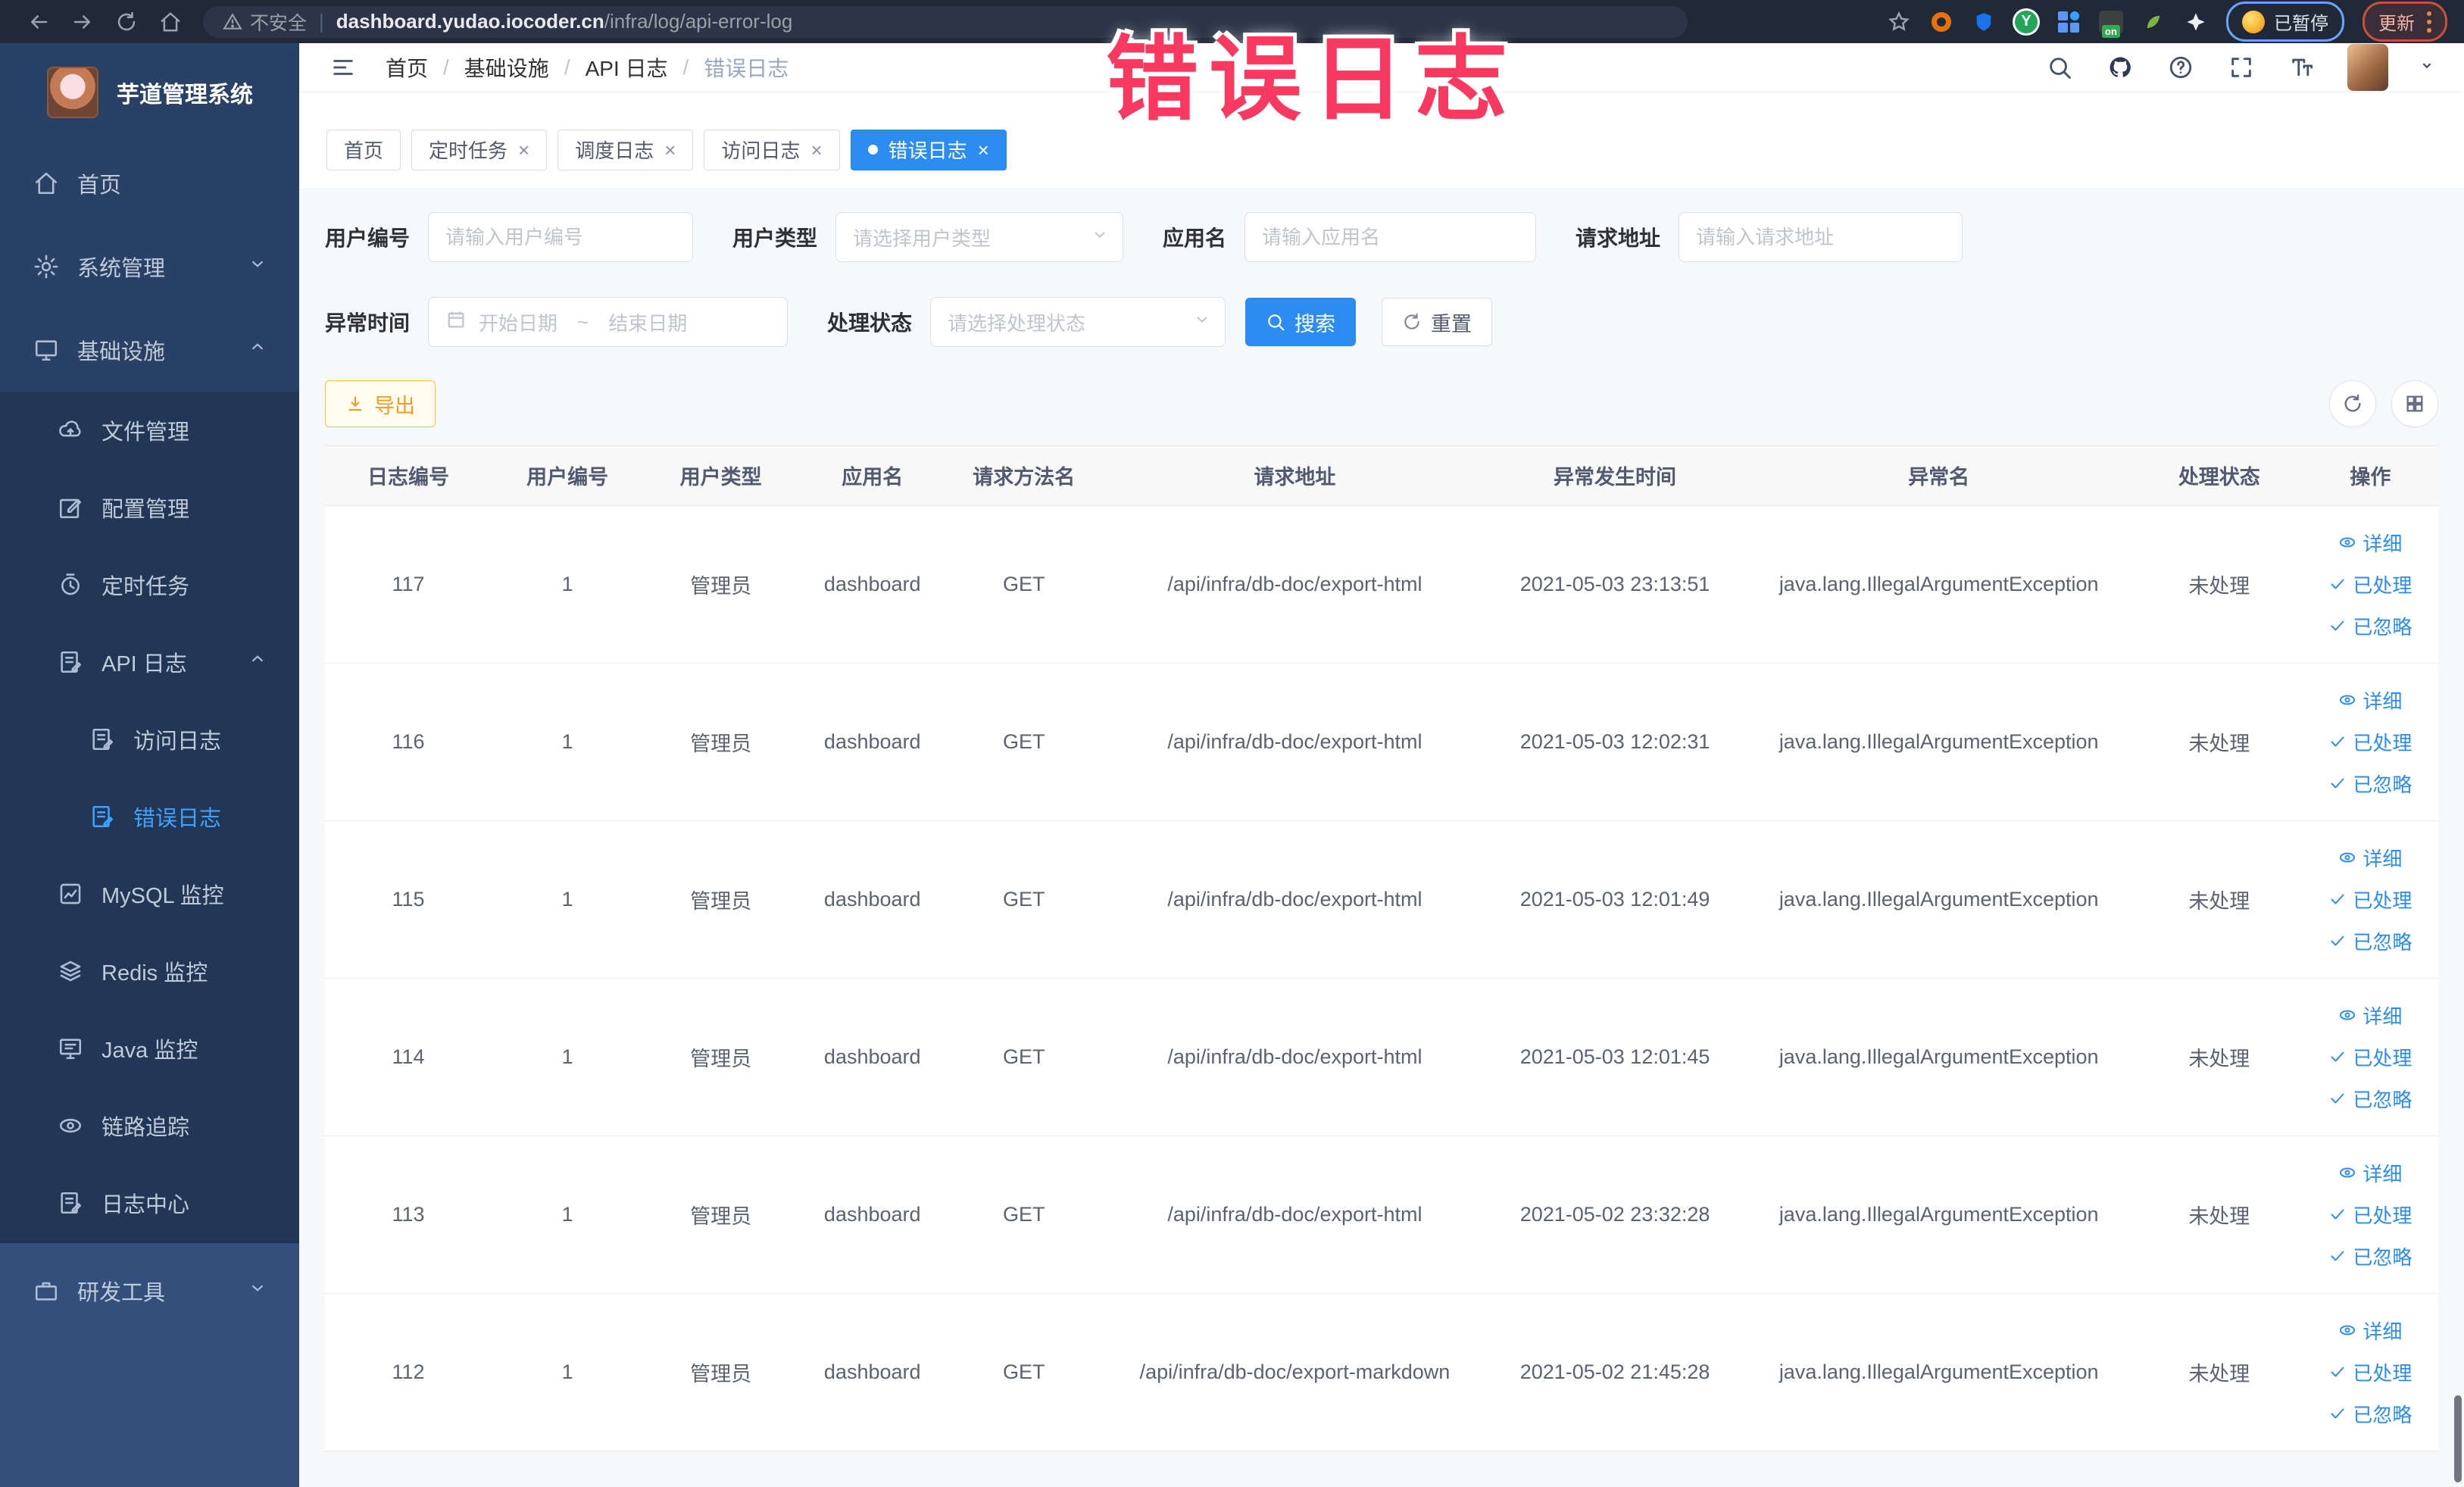  I want to click on column-settings-button, so click(2414, 403).